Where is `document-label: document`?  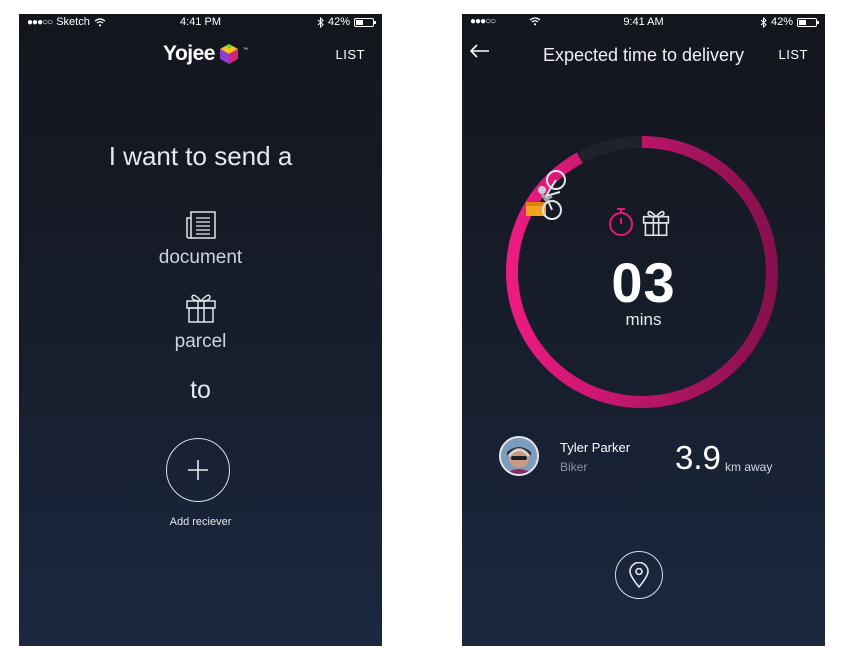
document-label: document is located at coordinates (200, 257).